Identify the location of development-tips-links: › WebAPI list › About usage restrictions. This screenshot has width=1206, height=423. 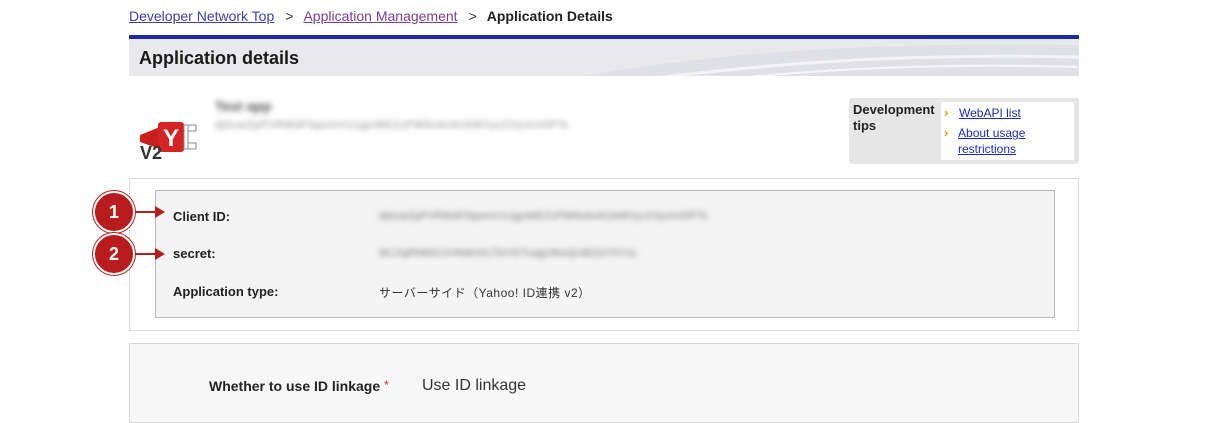
(1007, 131).